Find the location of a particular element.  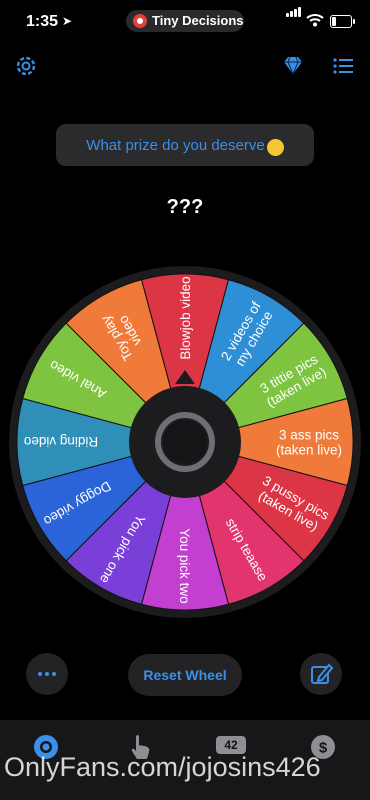

status-time: 1:35 is located at coordinates (42, 21).